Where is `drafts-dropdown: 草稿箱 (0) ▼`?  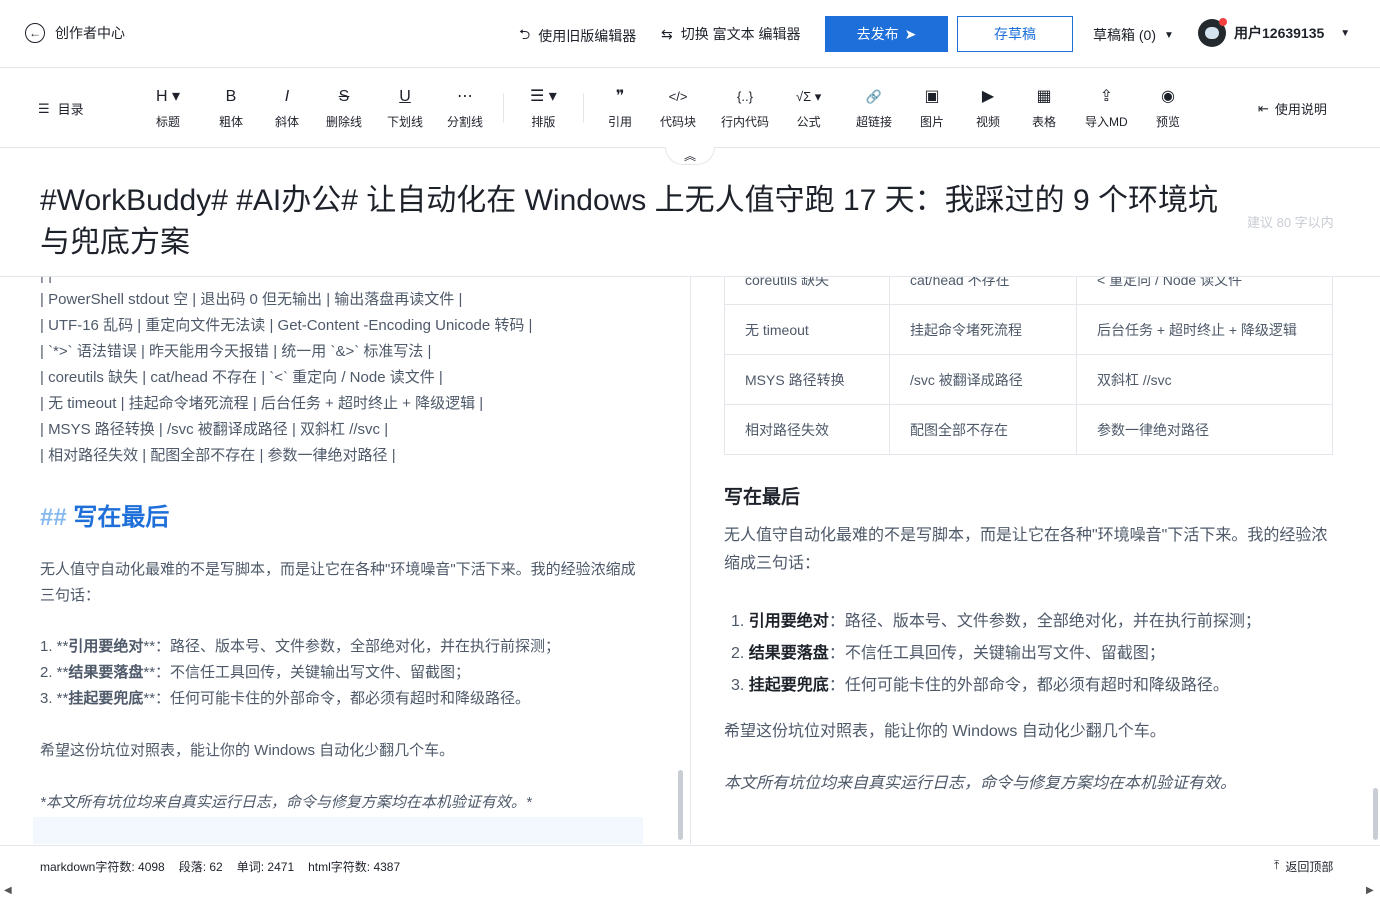 drafts-dropdown: 草稿箱 (0) ▼ is located at coordinates (1133, 35).